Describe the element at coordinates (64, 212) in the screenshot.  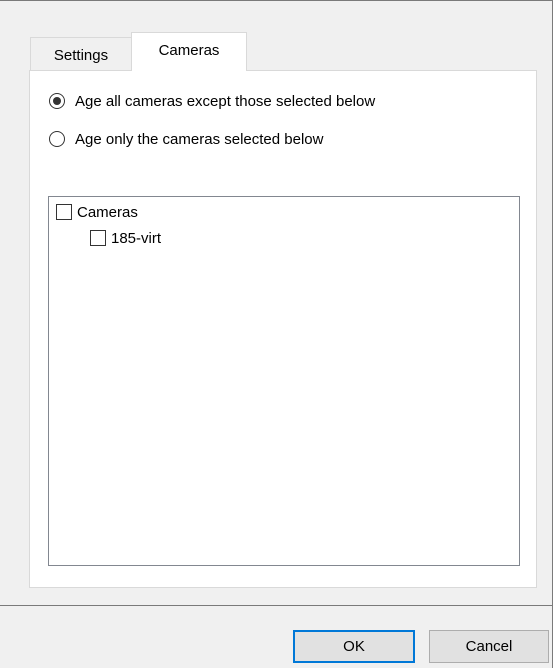
I see `cameras-checkbox` at that location.